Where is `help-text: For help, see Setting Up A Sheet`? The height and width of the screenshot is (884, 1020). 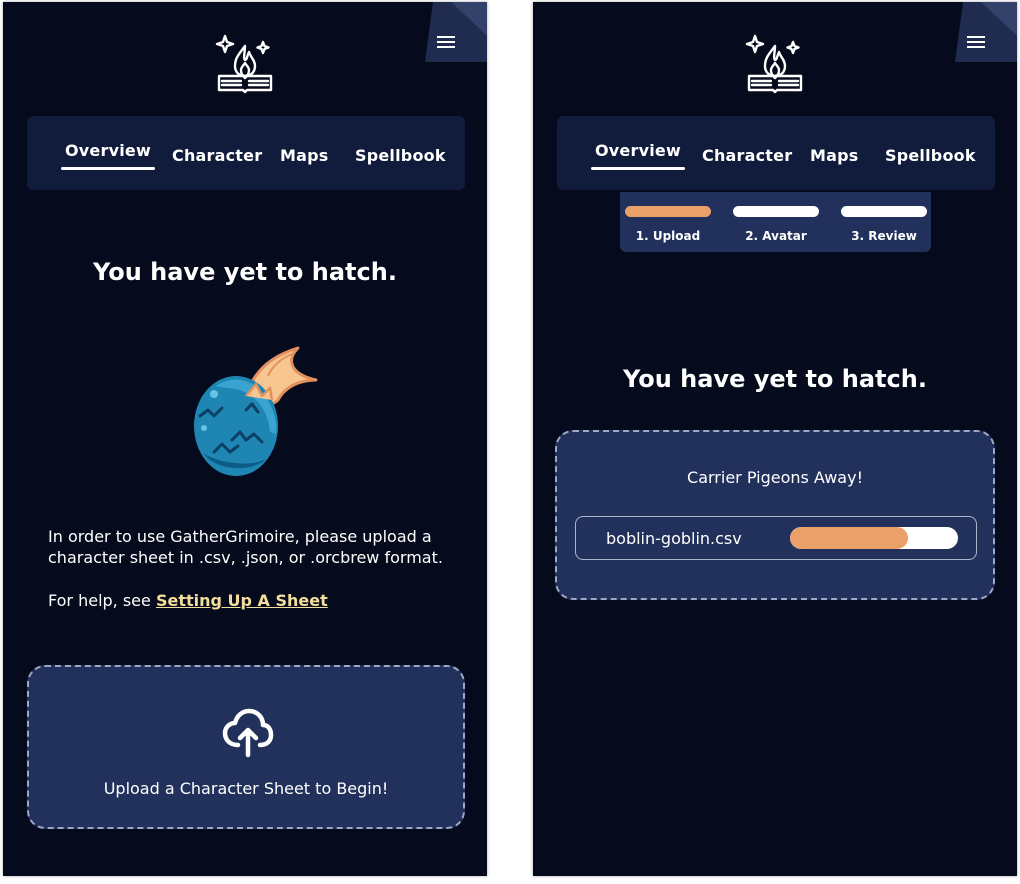
help-text: For help, see Setting Up A Sheet is located at coordinates (188, 600).